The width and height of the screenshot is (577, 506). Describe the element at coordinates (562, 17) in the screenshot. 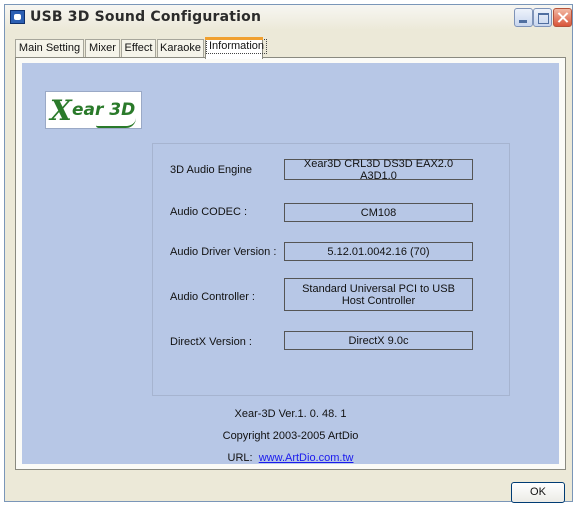

I see `close-button` at that location.